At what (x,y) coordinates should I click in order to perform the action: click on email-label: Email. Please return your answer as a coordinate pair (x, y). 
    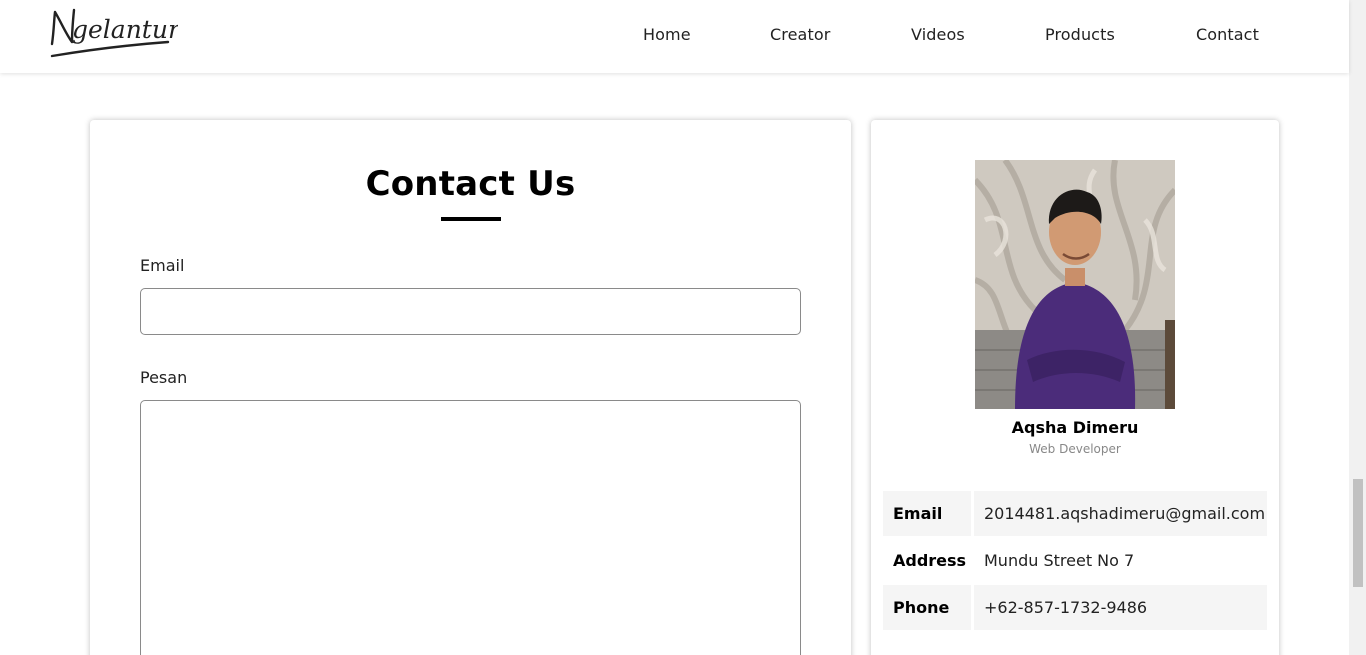
    Looking at the image, I should click on (162, 265).